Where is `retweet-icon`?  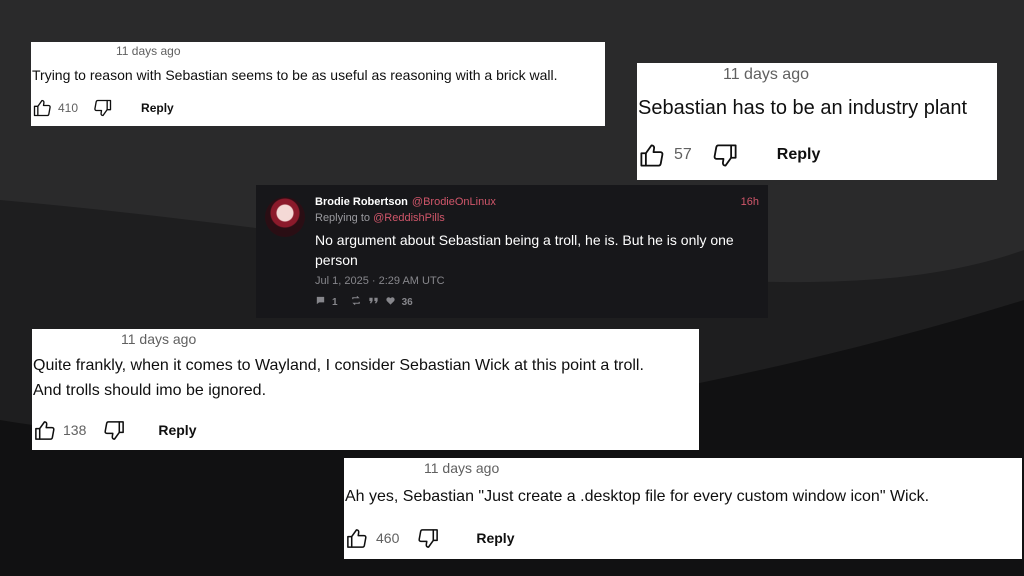 retweet-icon is located at coordinates (356, 302).